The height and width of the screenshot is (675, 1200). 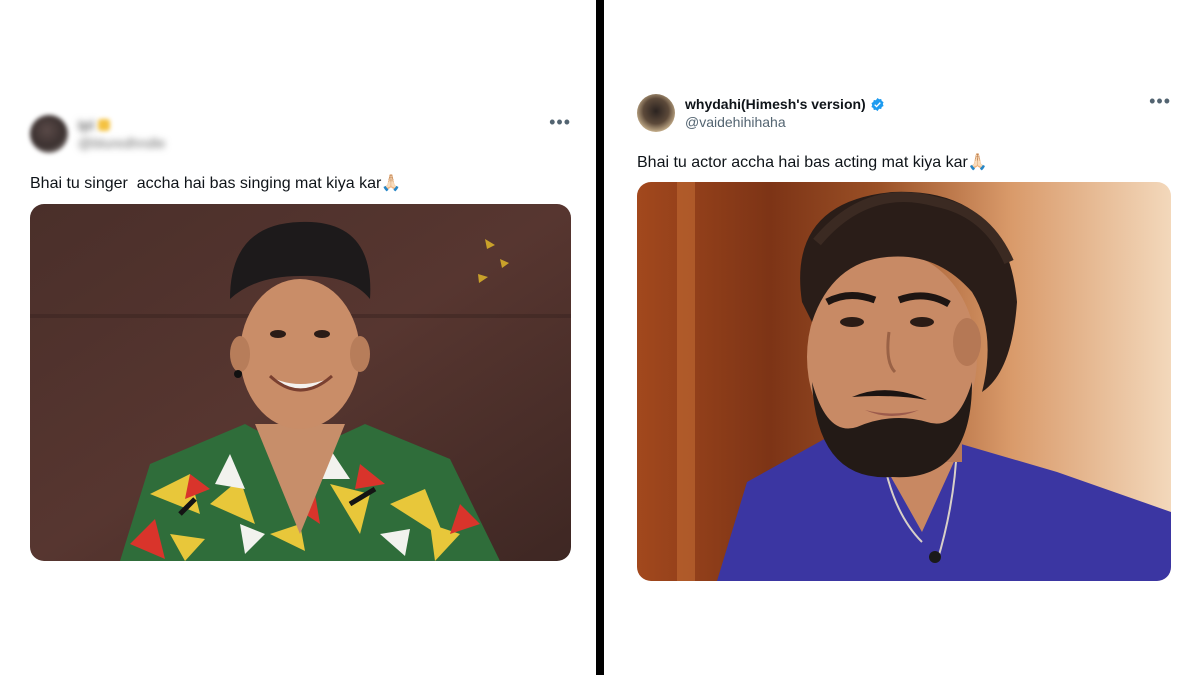 What do you see at coordinates (785, 122) in the screenshot?
I see `user-handle: @vaidehihihaha` at bounding box center [785, 122].